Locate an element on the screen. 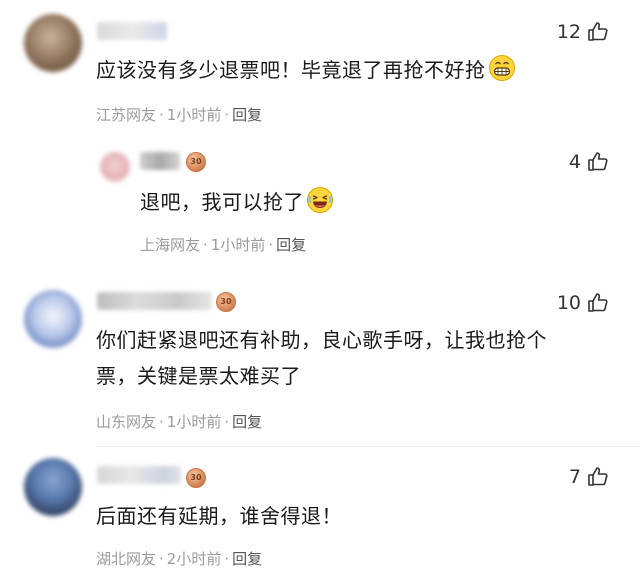  like-count: 4 is located at coordinates (574, 162).